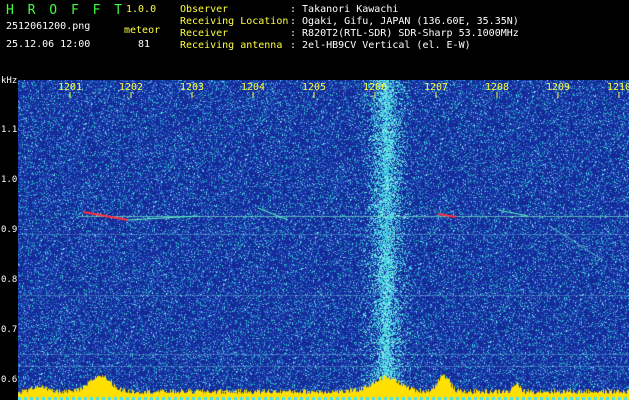 The height and width of the screenshot is (400, 629). Describe the element at coordinates (66, 10) in the screenshot. I see `app-name: H R O F F T` at that location.